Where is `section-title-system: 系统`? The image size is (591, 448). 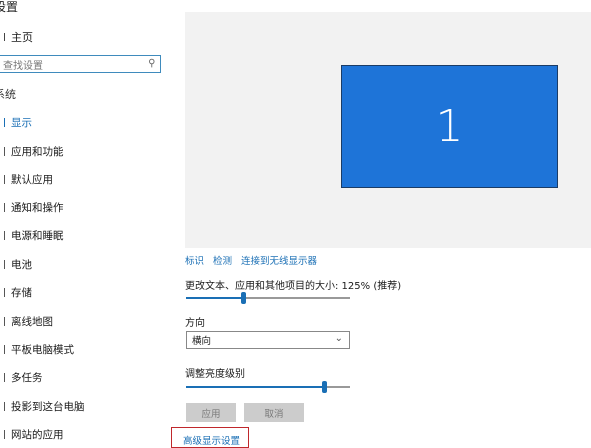 section-title-system: 系统 is located at coordinates (8, 94).